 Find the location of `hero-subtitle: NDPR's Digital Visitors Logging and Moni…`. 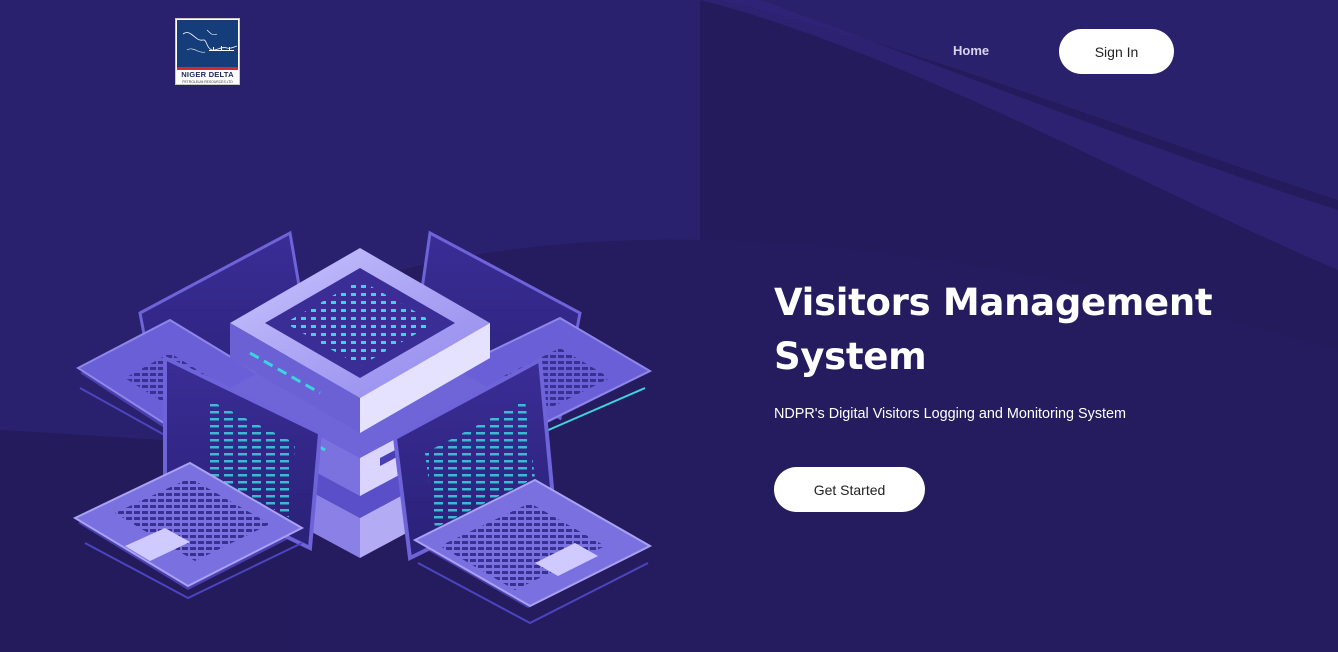

hero-subtitle: NDPR's Digital Visitors Logging and Moni… is located at coordinates (950, 414).